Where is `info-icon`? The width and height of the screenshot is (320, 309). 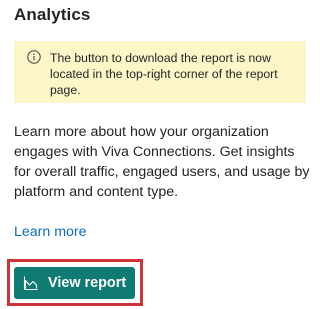 info-icon is located at coordinates (34, 57).